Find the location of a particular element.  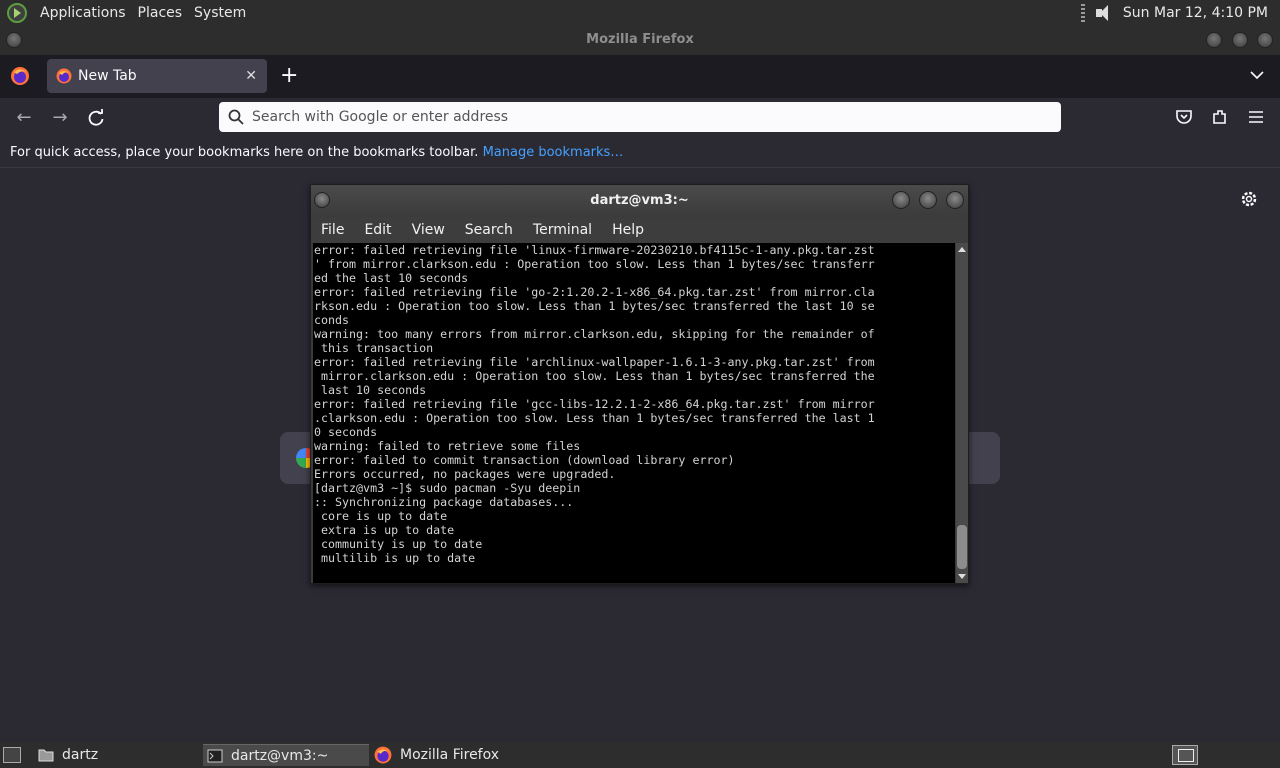

clock: Sun Mar 12, 4:10 PM is located at coordinates (1195, 13).